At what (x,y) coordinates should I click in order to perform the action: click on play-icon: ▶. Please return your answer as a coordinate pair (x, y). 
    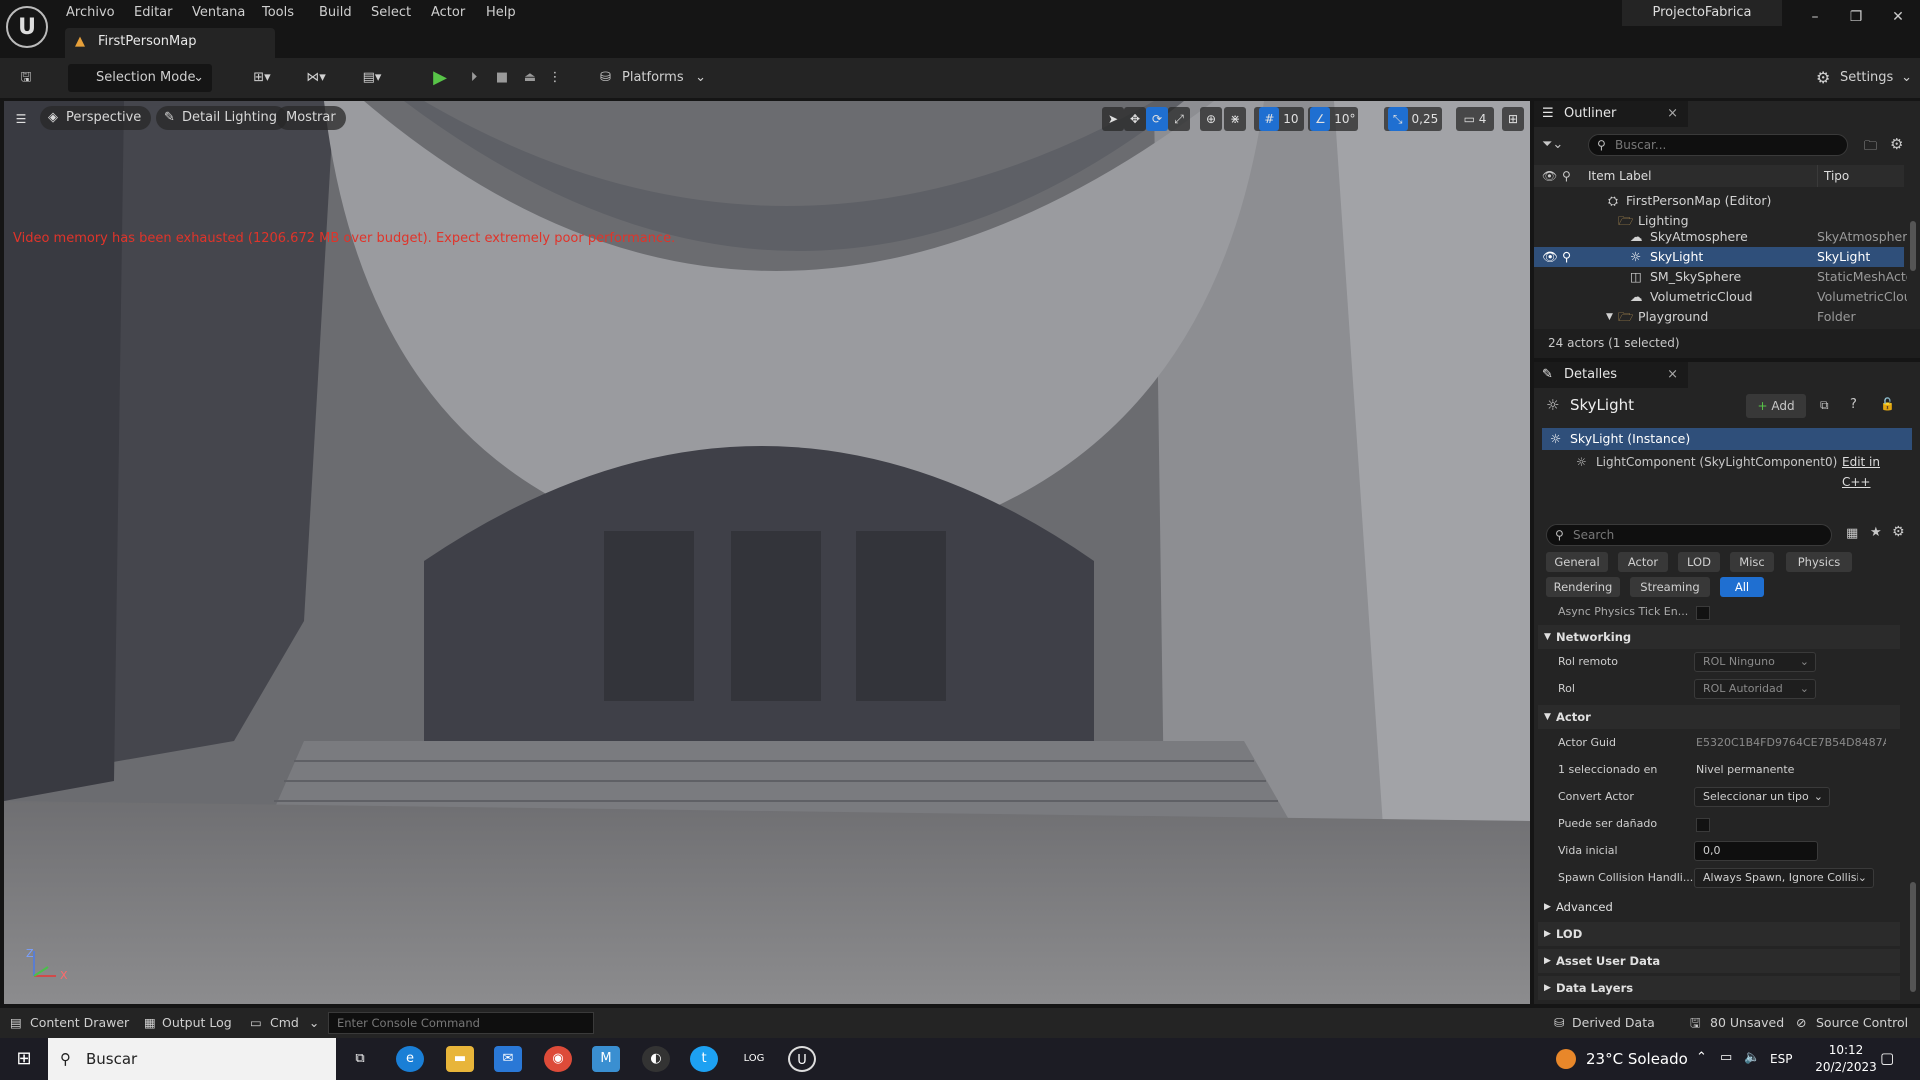
    Looking at the image, I should click on (440, 78).